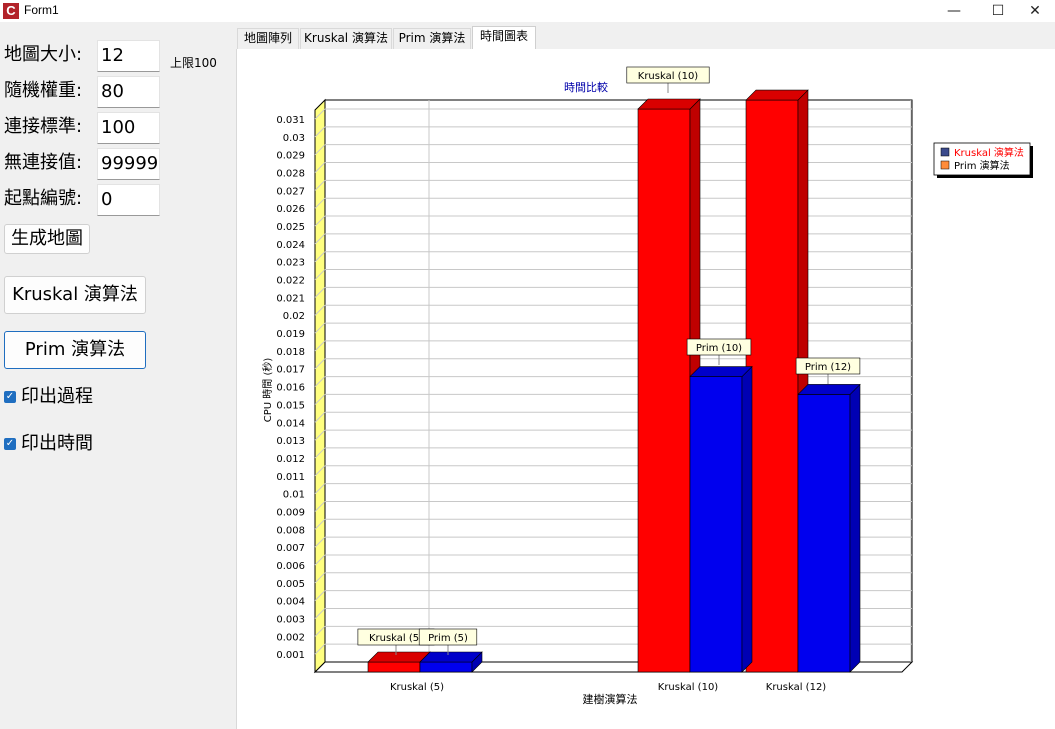  Describe the element at coordinates (43, 54) in the screenshot. I see `map-size-label: 地圖大小:` at that location.